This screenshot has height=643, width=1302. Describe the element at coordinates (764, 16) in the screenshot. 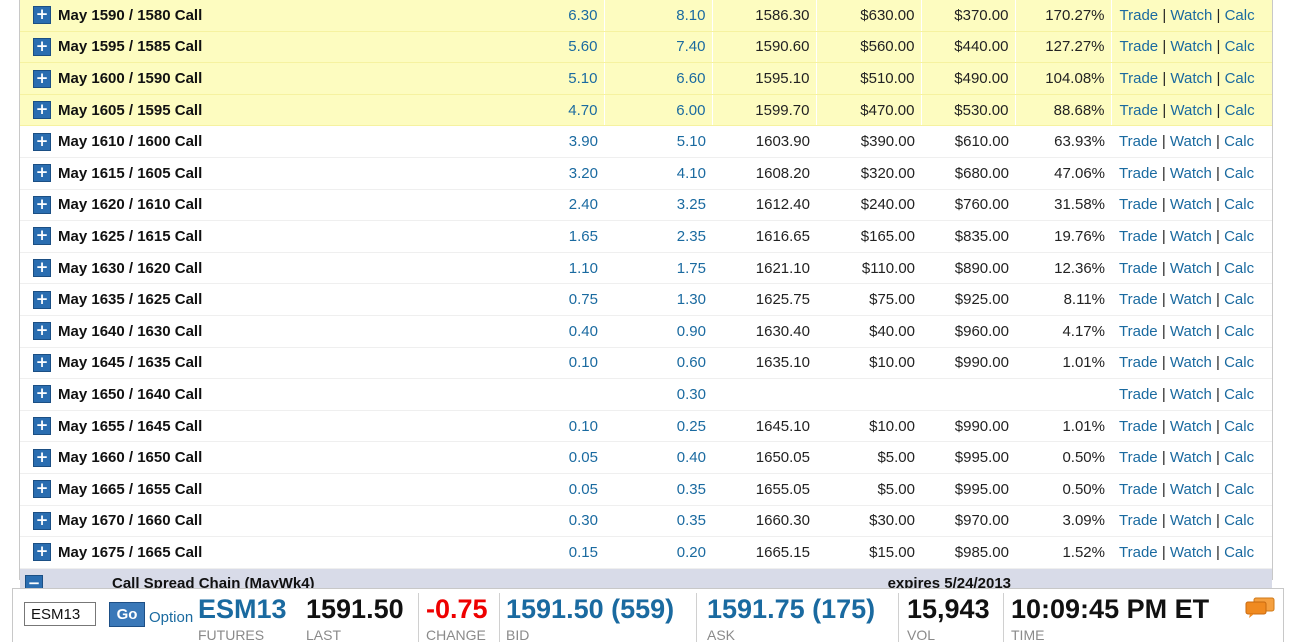

I see `cell-breakeven: 1586.30` at that location.